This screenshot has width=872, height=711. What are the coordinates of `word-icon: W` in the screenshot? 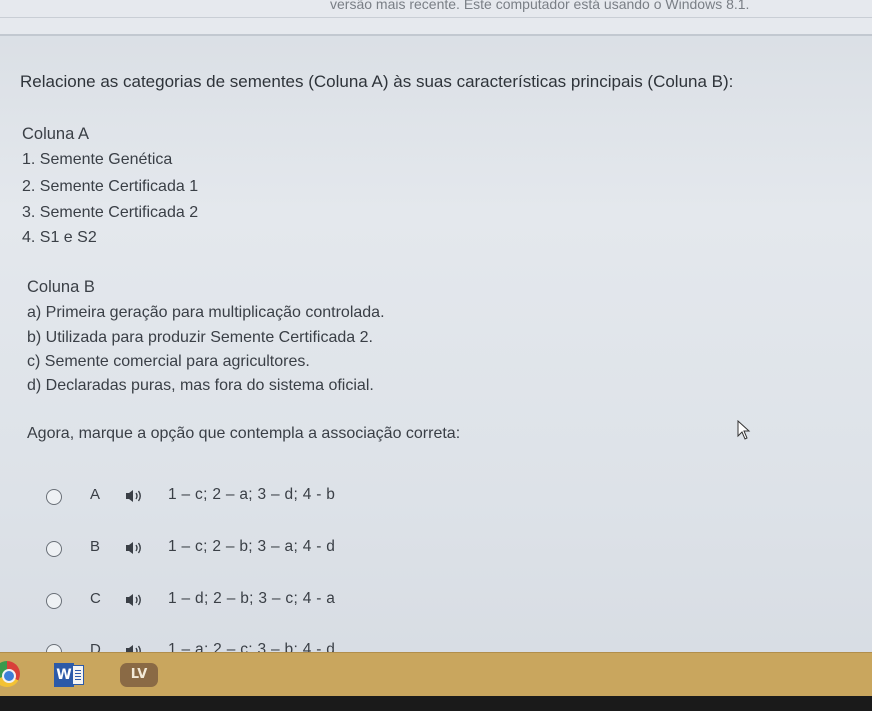 It's located at (69, 675).